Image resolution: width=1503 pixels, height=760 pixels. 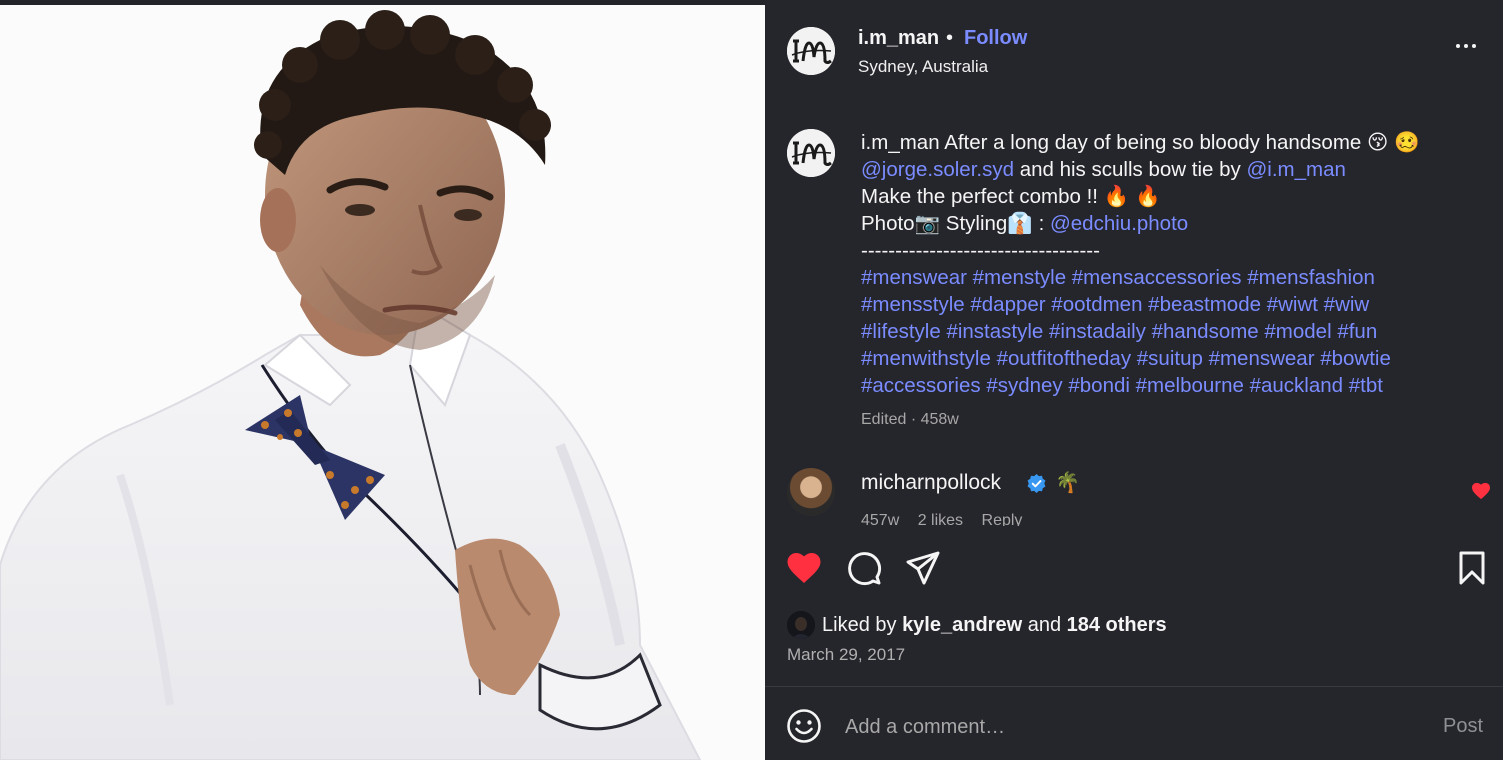 I want to click on follow-button: Follow, so click(x=995, y=38).